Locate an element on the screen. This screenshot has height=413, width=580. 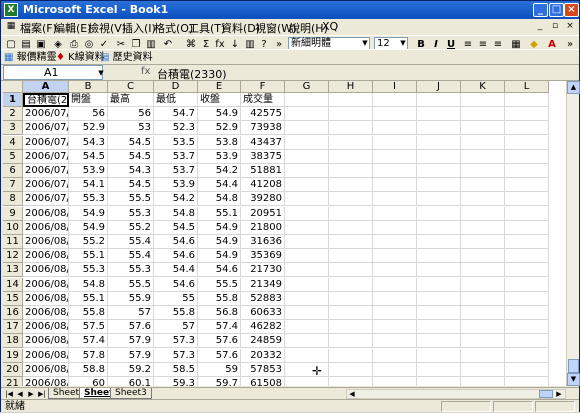
cell-i1 is located at coordinates (395, 100).